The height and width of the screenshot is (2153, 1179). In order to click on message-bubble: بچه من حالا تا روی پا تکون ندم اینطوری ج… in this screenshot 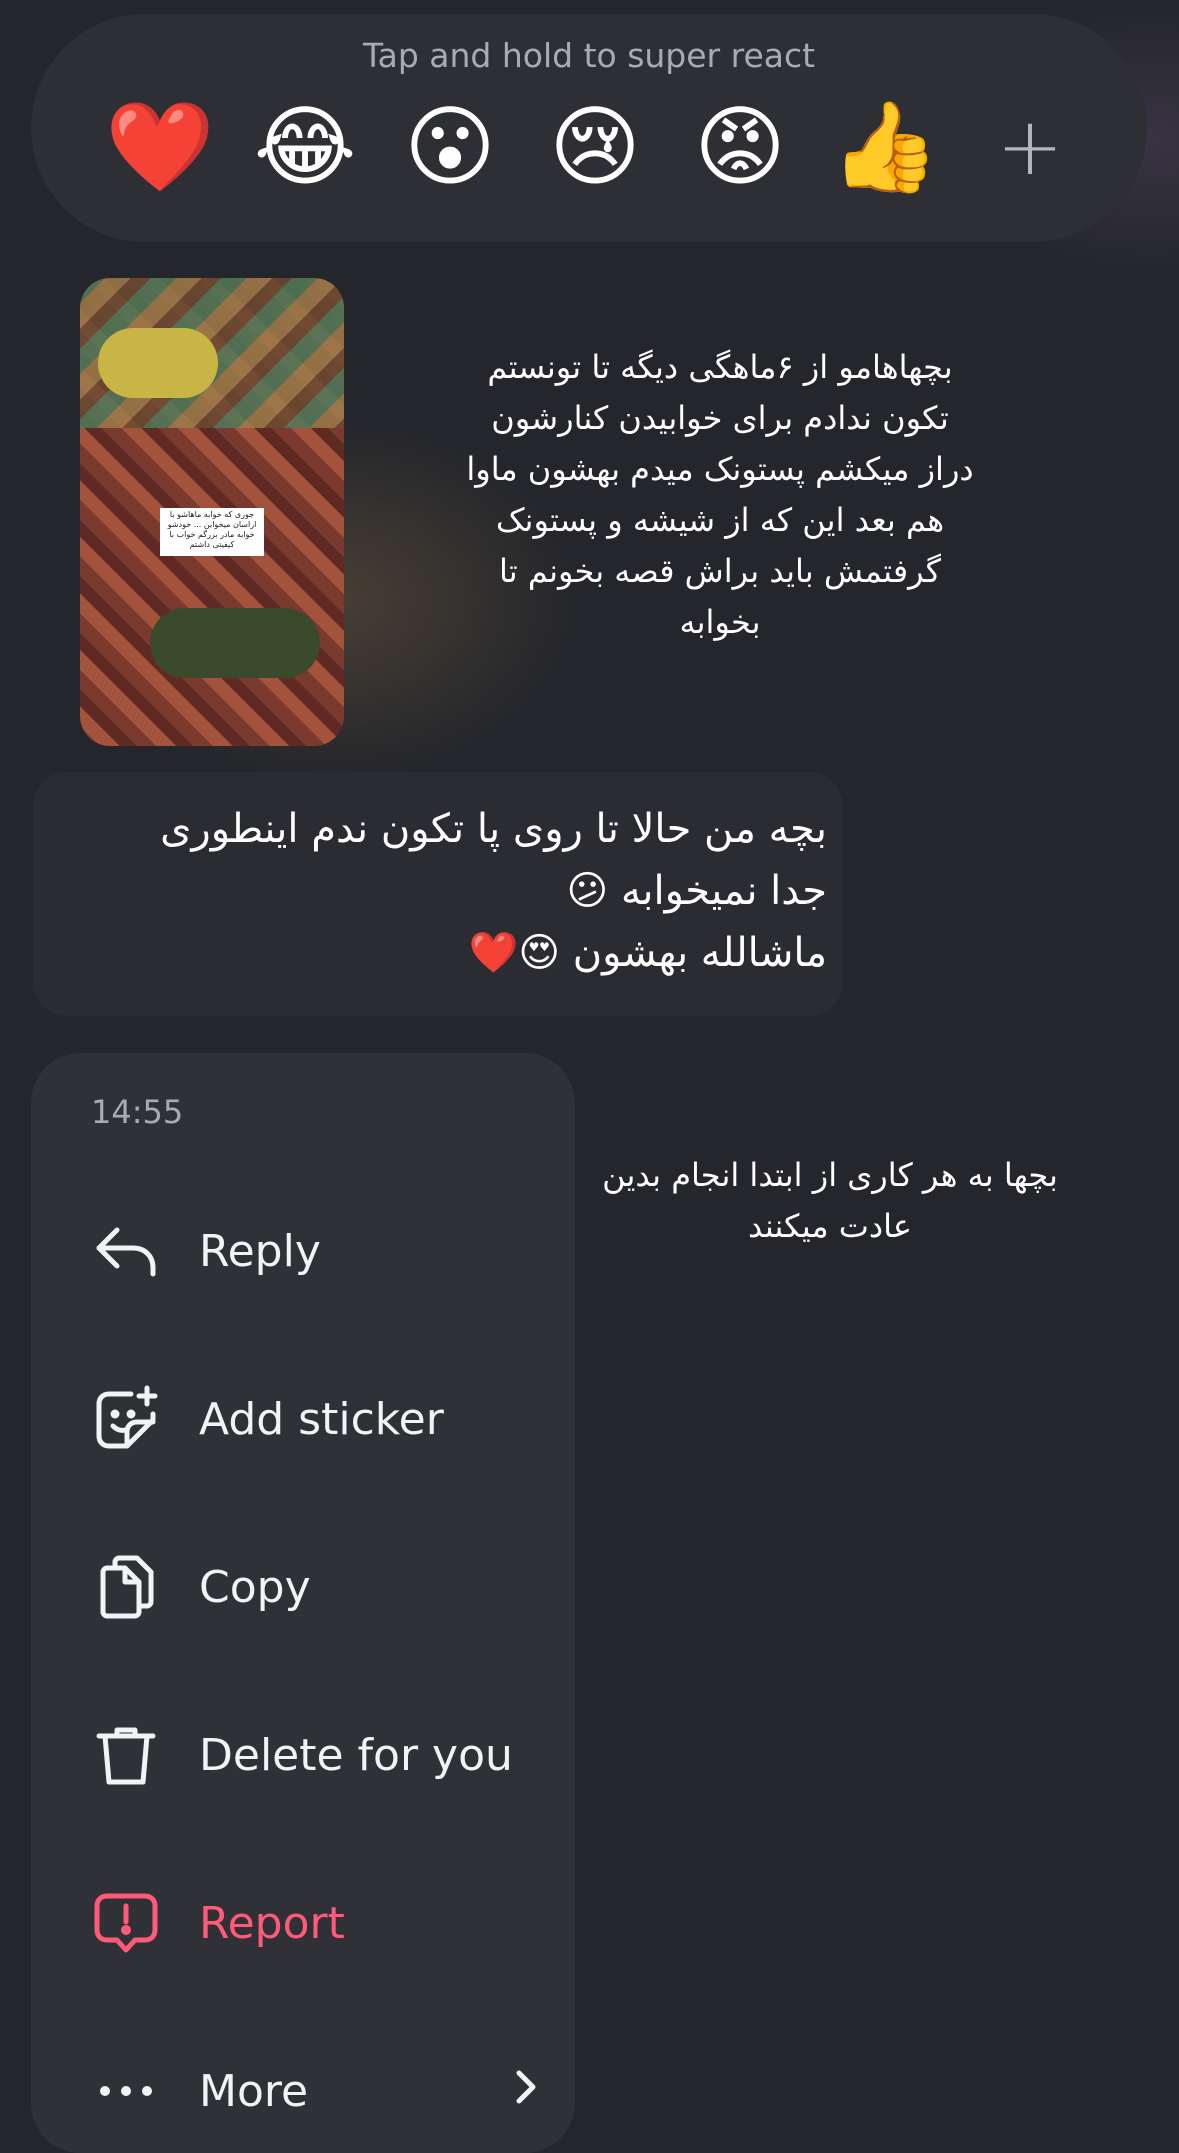, I will do `click(438, 894)`.